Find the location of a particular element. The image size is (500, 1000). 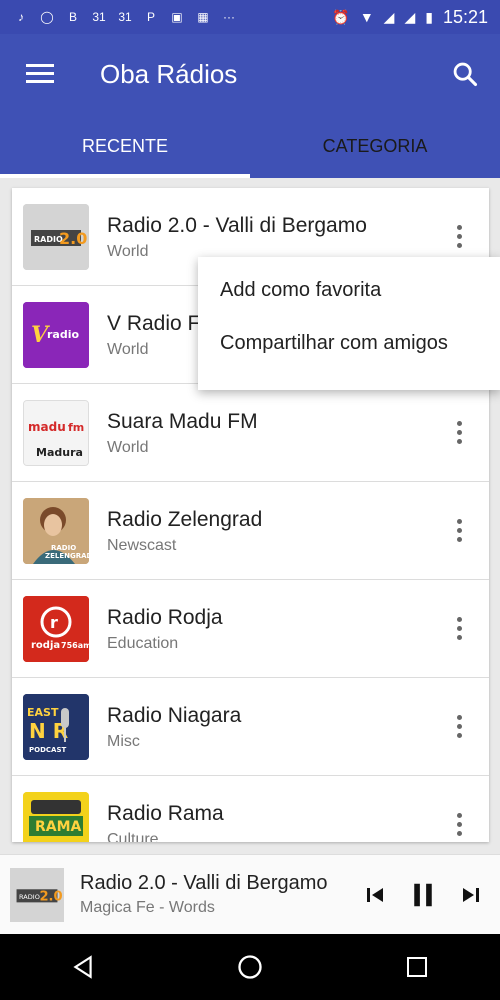

hamburger-icon is located at coordinates (40, 74).